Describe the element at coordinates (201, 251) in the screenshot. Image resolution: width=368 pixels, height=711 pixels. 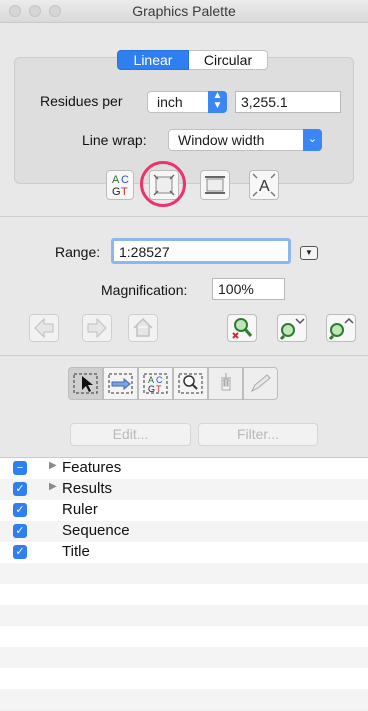
I see `range-field: 1:28527` at that location.